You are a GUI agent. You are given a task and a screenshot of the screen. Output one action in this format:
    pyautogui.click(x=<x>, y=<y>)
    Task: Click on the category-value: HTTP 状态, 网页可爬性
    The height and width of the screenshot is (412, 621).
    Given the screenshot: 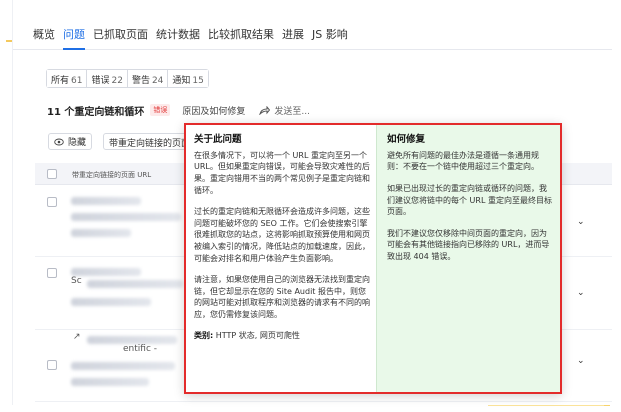 What is the action you would take?
    pyautogui.click(x=257, y=336)
    